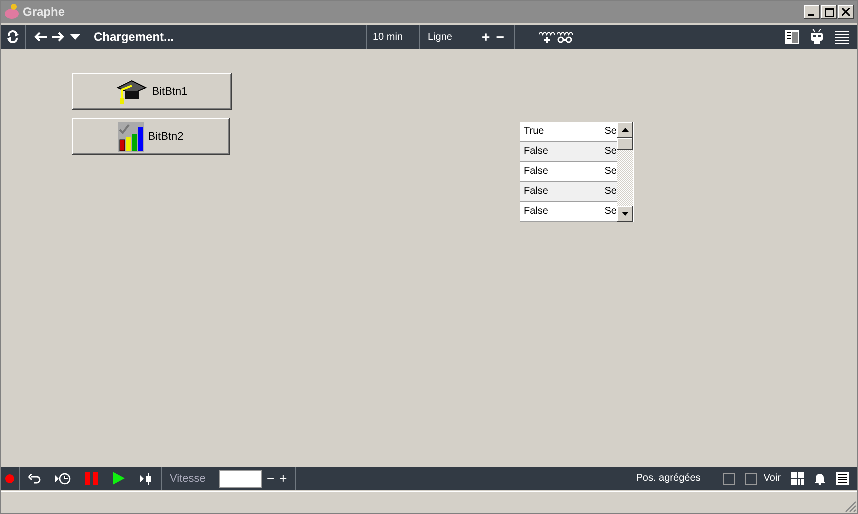  I want to click on back-arrow-icon, so click(40, 37).